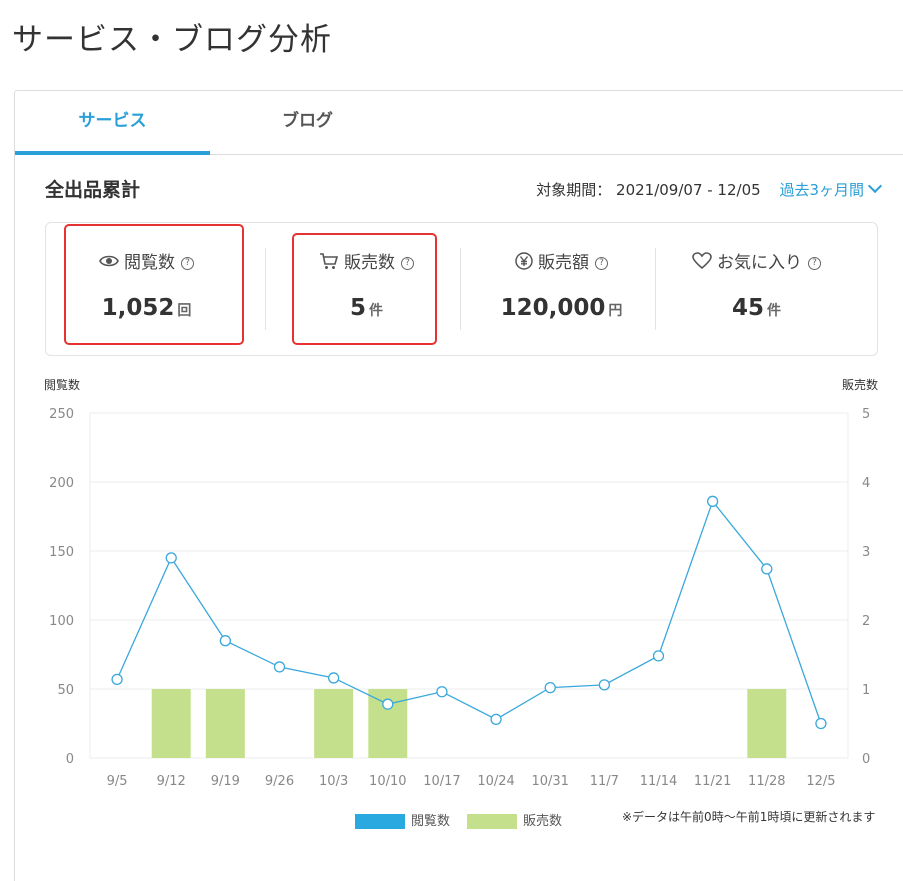  Describe the element at coordinates (172, 40) in the screenshot. I see `page-title: サービス・ブログ分析` at that location.